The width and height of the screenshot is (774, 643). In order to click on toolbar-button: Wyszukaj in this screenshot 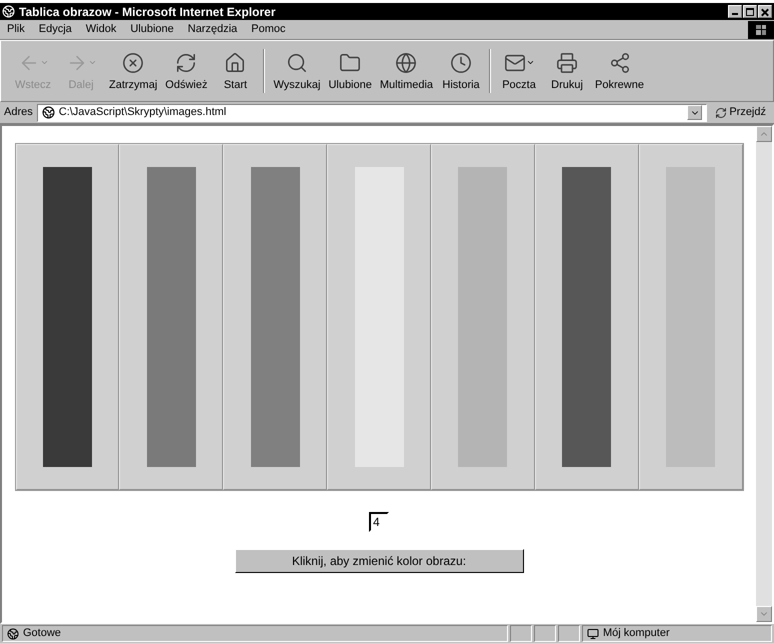, I will do `click(296, 71)`.